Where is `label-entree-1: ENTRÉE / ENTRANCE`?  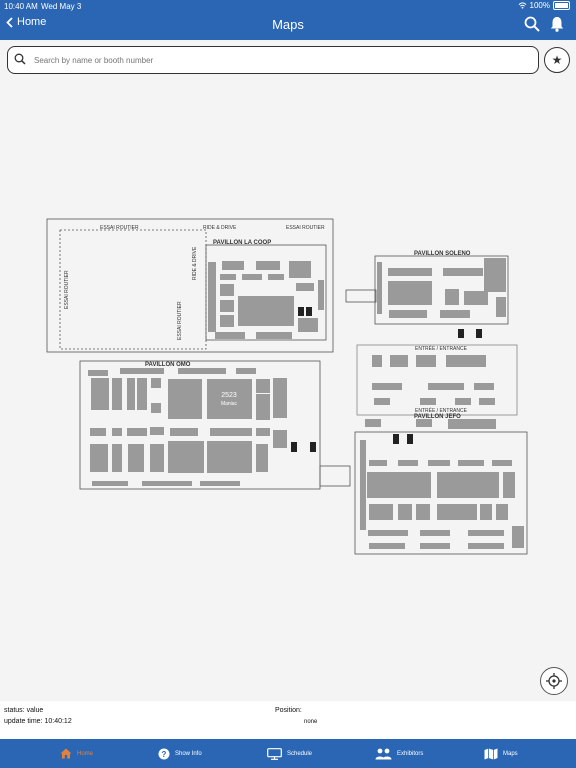
label-entree-1: ENTRÉE / ENTRANCE is located at coordinates (441, 348).